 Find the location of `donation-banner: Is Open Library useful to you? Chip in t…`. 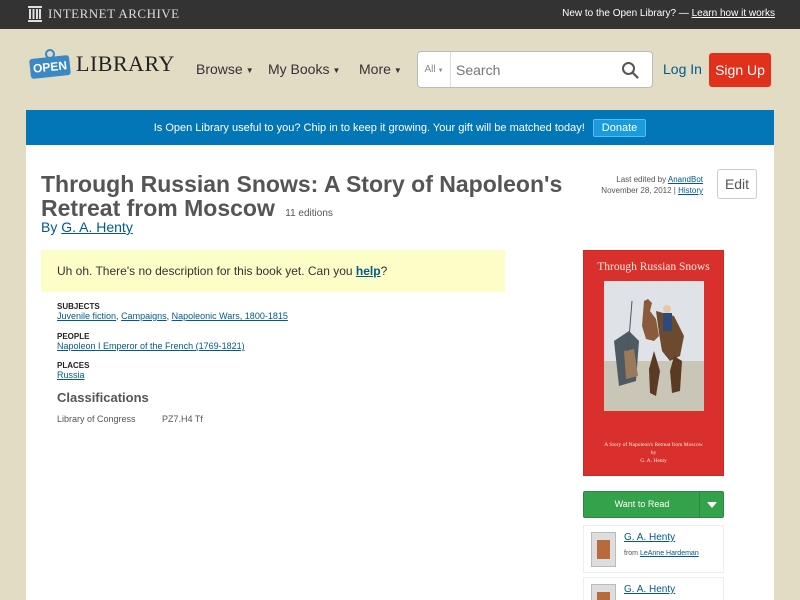

donation-banner: Is Open Library useful to you? Chip in t… is located at coordinates (400, 127).